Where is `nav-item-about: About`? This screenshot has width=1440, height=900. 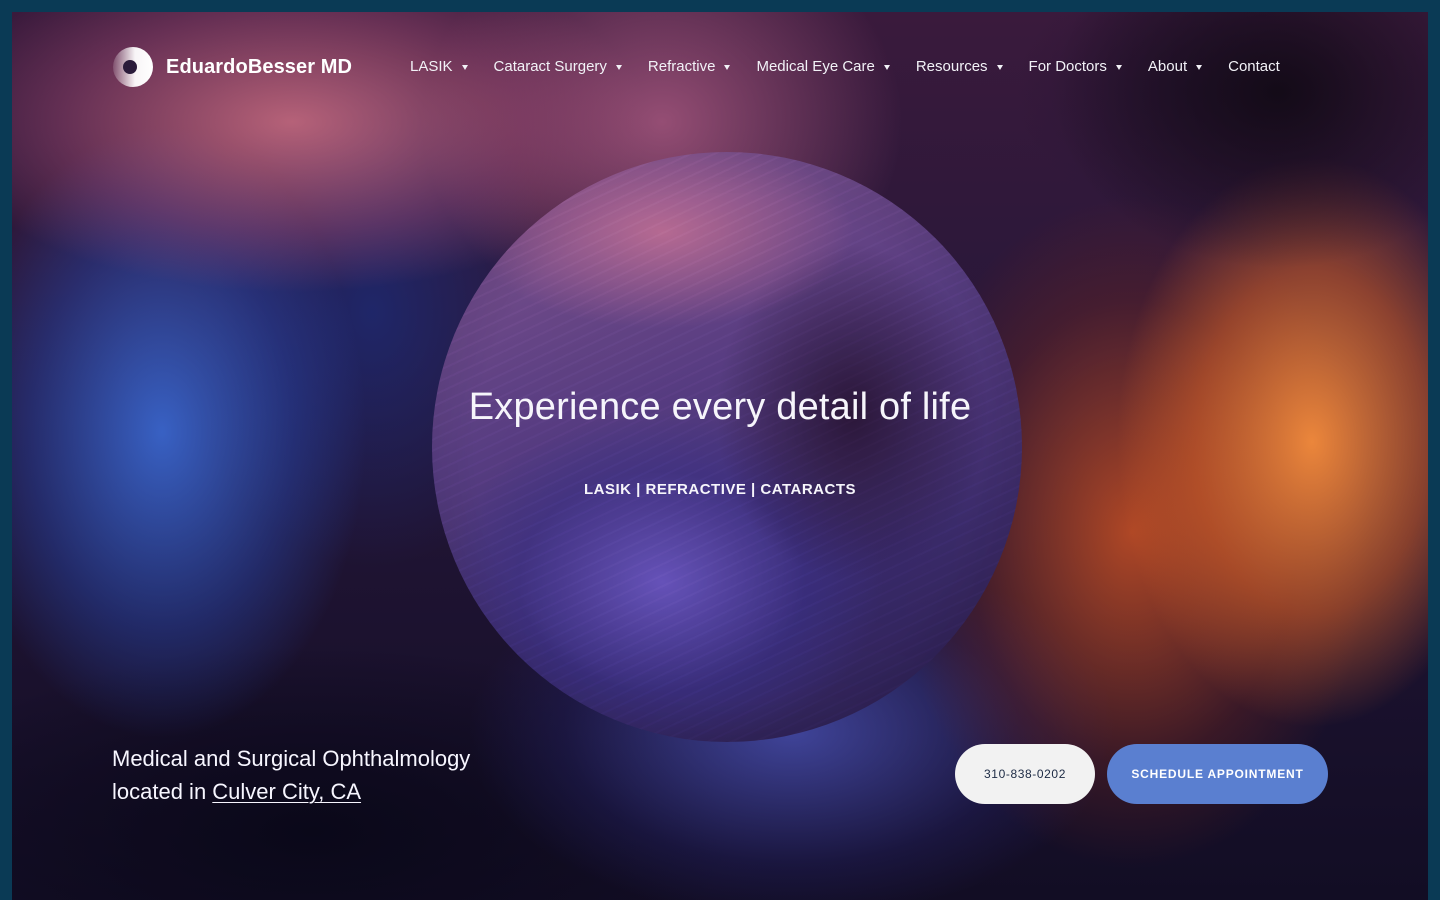 nav-item-about: About is located at coordinates (1175, 66).